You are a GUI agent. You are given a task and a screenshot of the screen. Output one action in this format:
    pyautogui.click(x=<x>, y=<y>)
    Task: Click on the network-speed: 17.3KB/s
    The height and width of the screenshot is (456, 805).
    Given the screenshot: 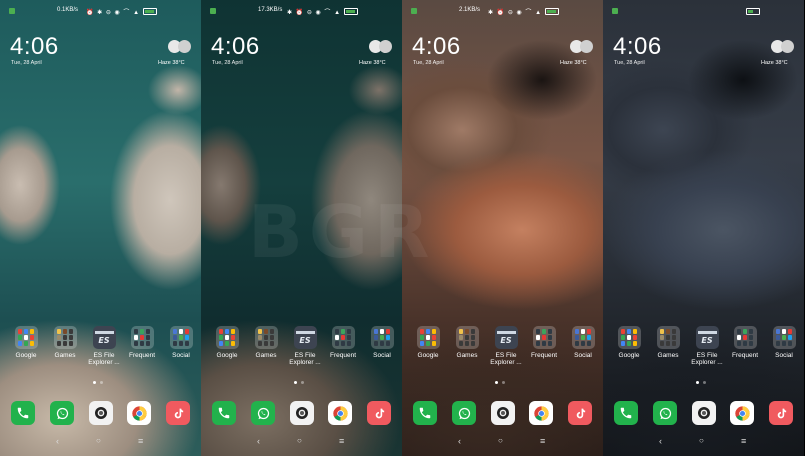 What is the action you would take?
    pyautogui.click(x=270, y=10)
    